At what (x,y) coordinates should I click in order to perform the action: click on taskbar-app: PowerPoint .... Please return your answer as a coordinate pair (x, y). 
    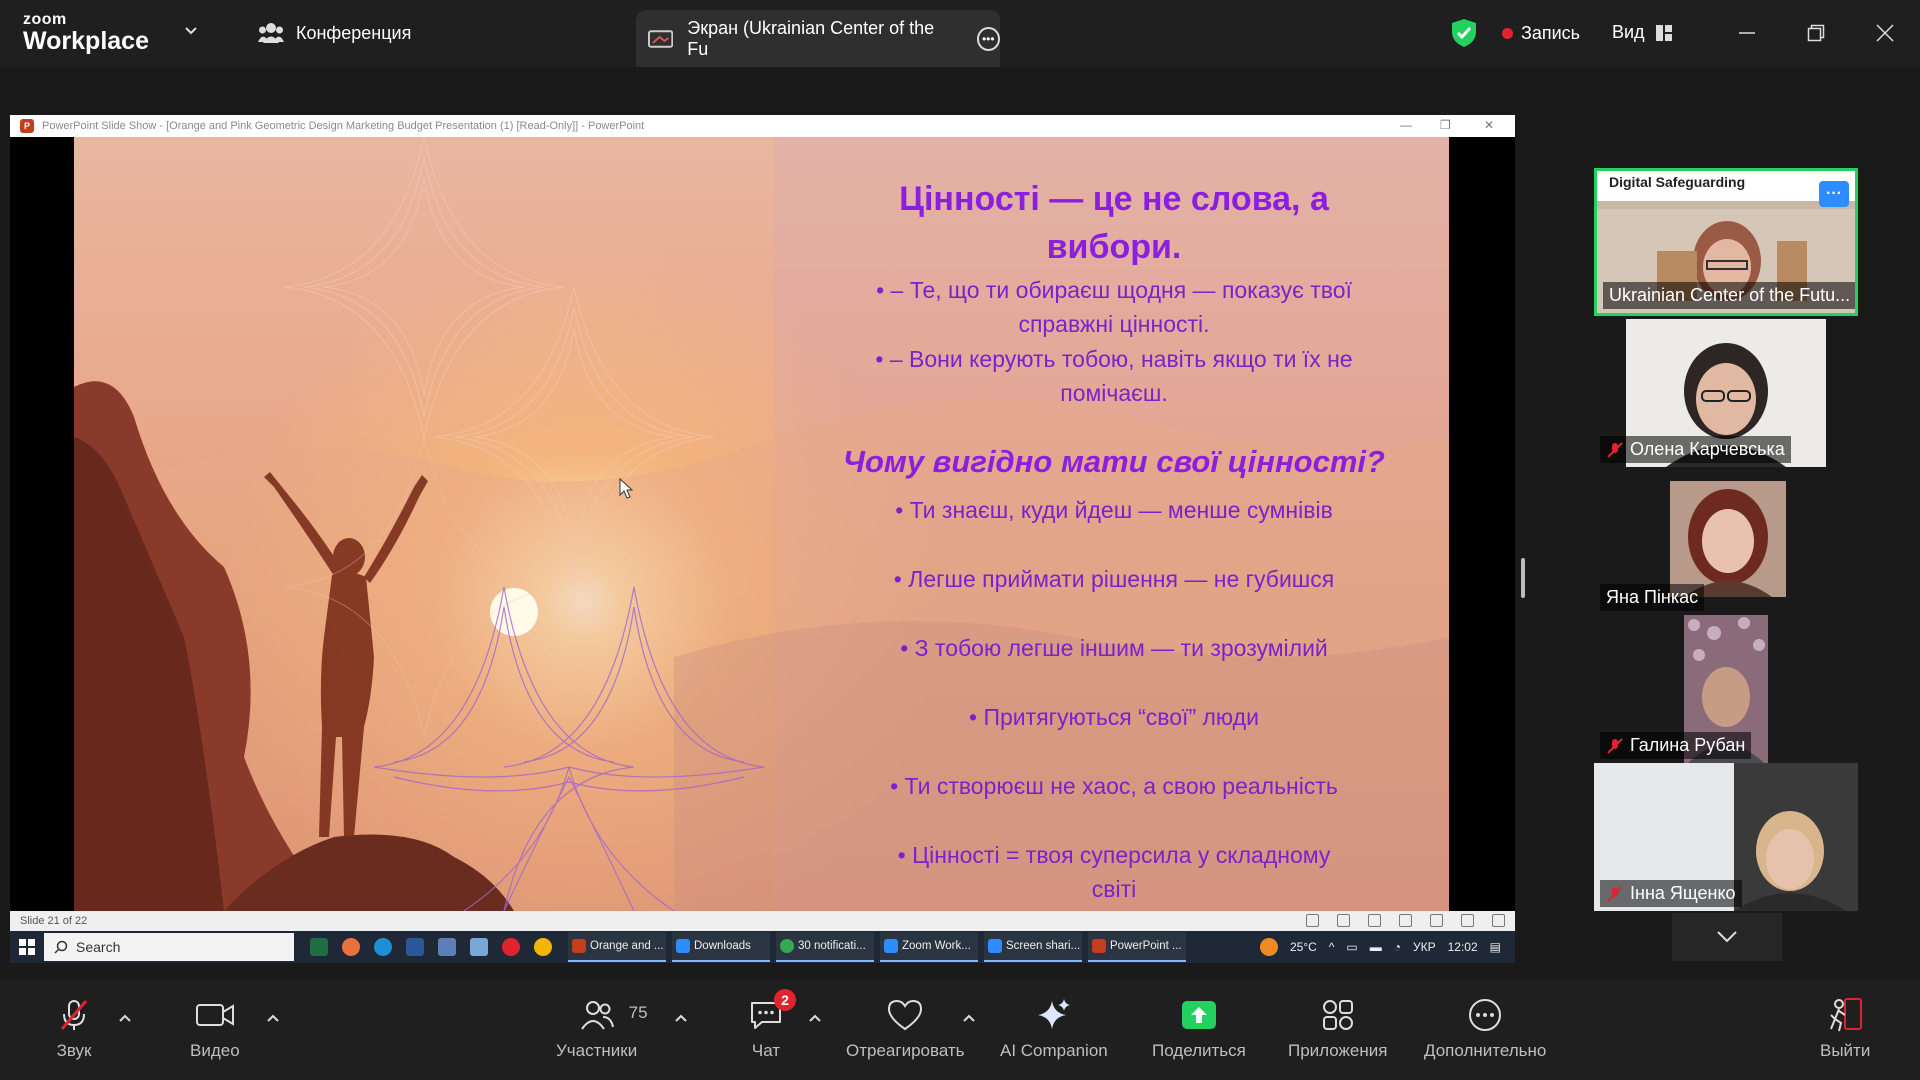
    Looking at the image, I should click on (1137, 947).